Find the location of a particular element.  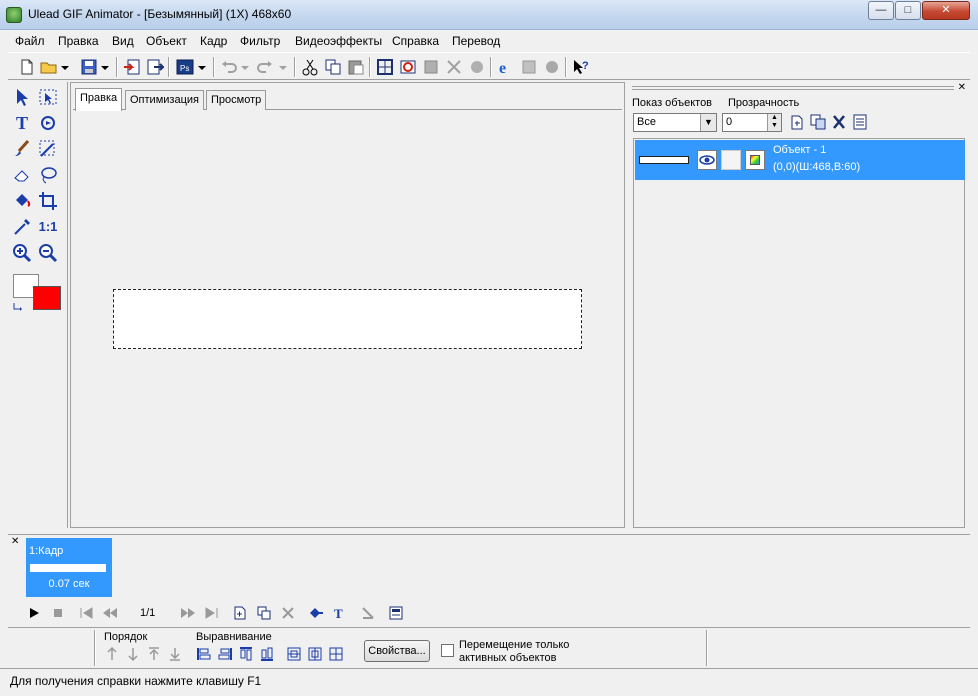

minimize-button: — is located at coordinates (881, 10).